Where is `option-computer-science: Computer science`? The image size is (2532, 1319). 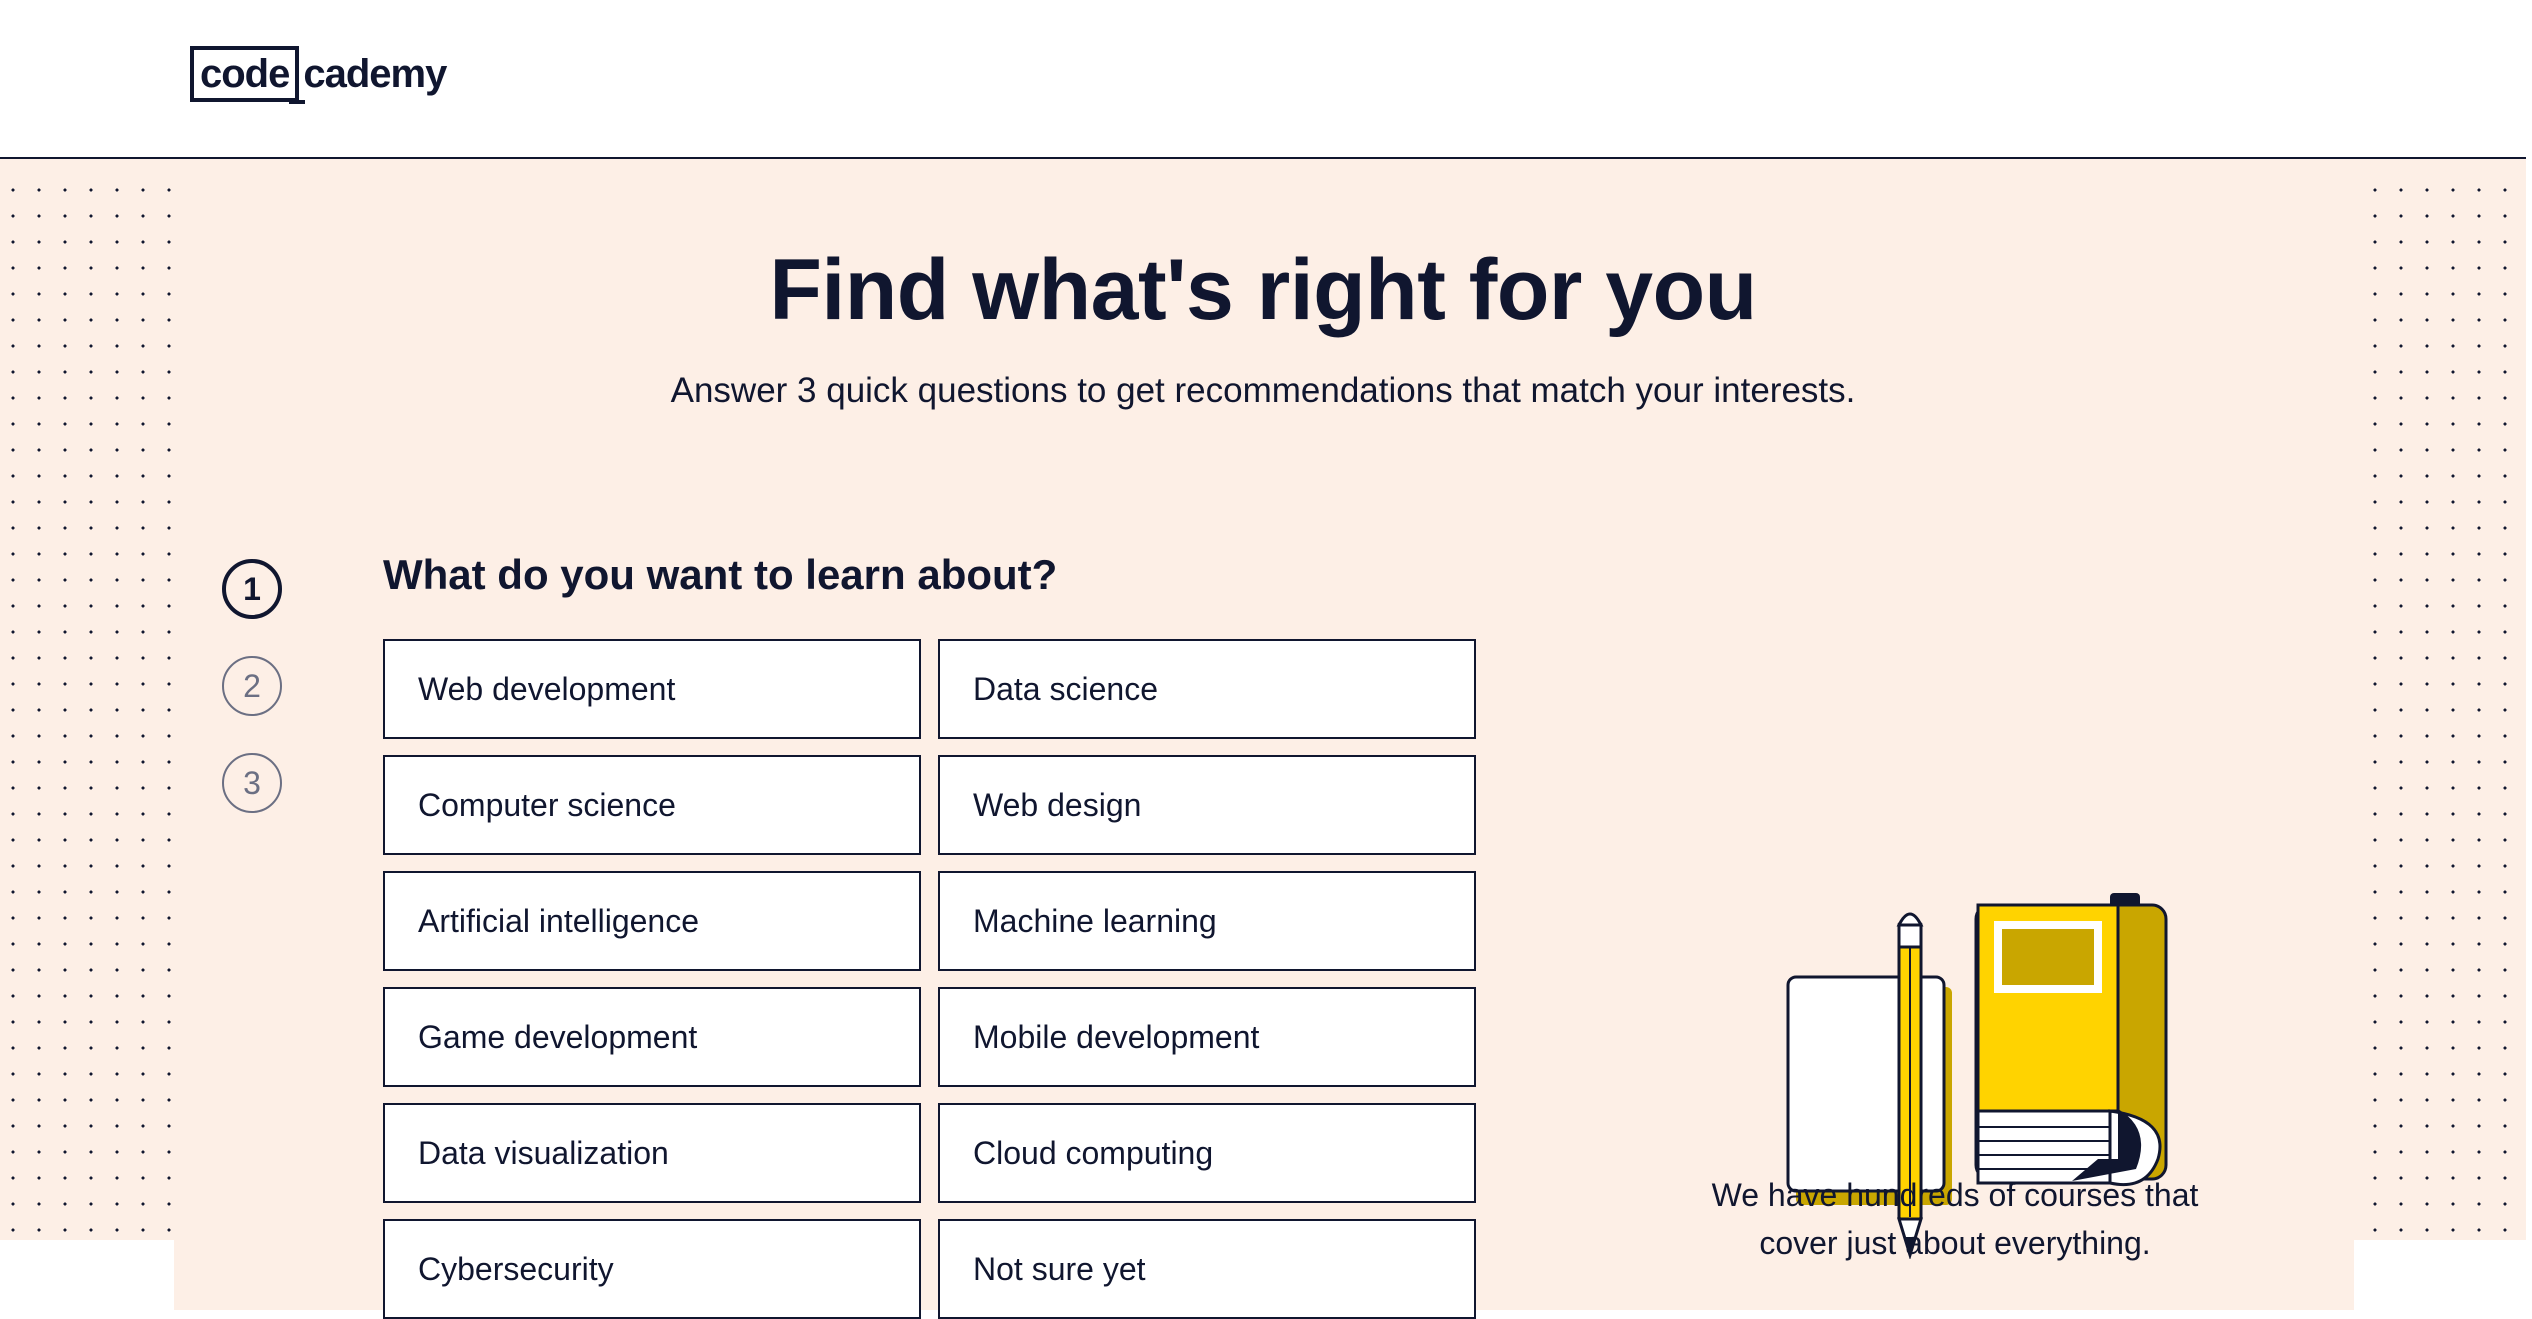 option-computer-science: Computer science is located at coordinates (652, 805).